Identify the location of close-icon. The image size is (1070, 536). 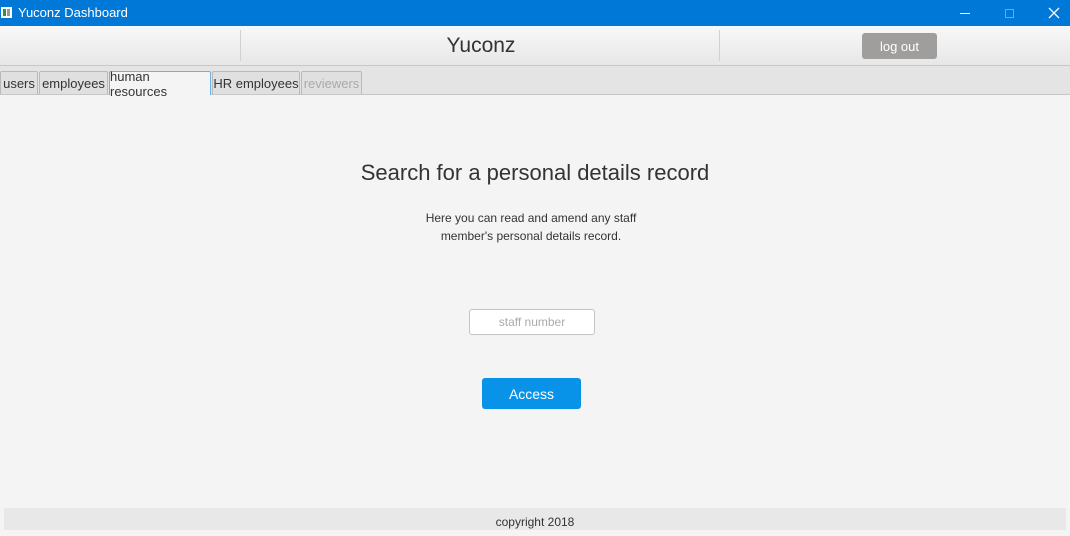
(1054, 13).